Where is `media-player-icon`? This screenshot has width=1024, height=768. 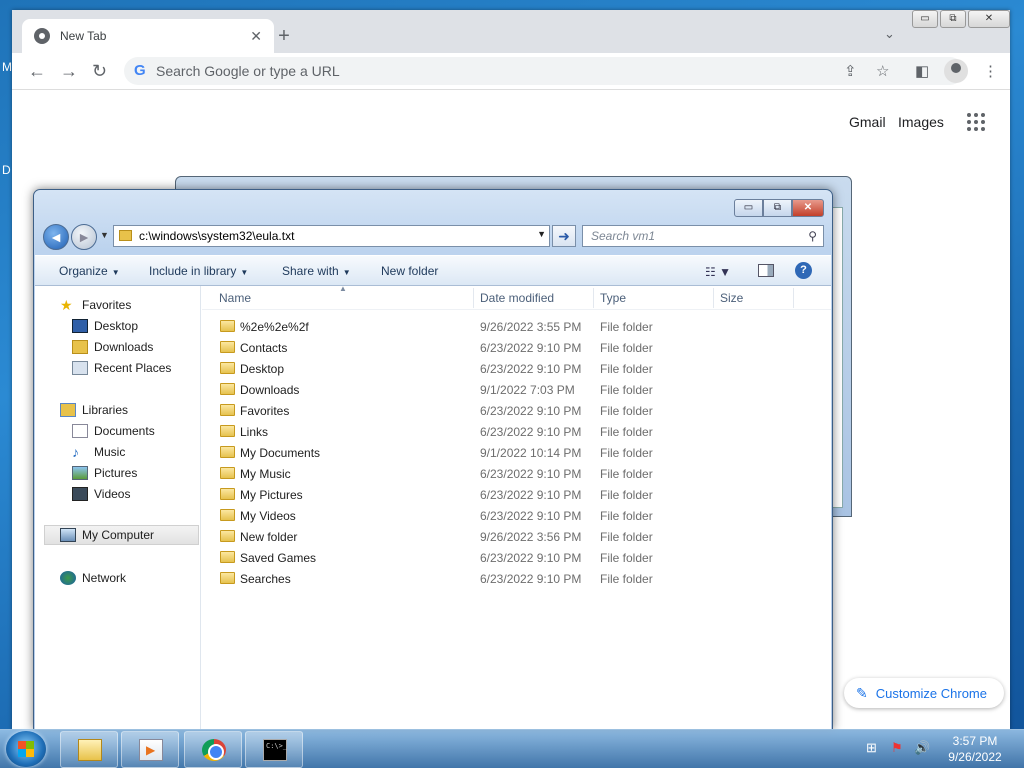
media-player-icon is located at coordinates (151, 750).